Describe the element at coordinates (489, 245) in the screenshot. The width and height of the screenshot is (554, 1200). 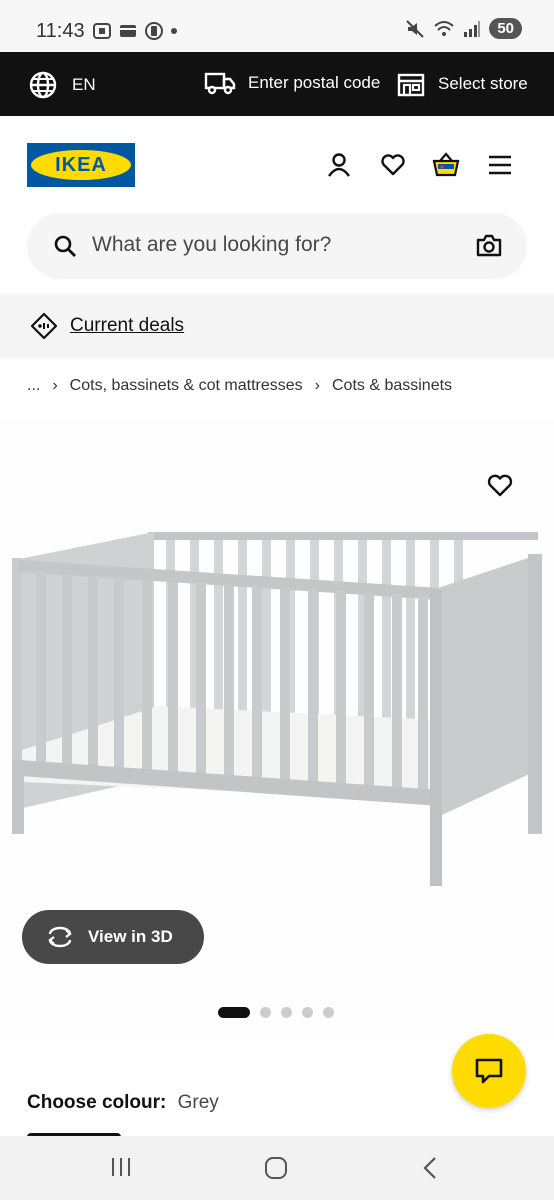
I see `camera-search-icon` at that location.